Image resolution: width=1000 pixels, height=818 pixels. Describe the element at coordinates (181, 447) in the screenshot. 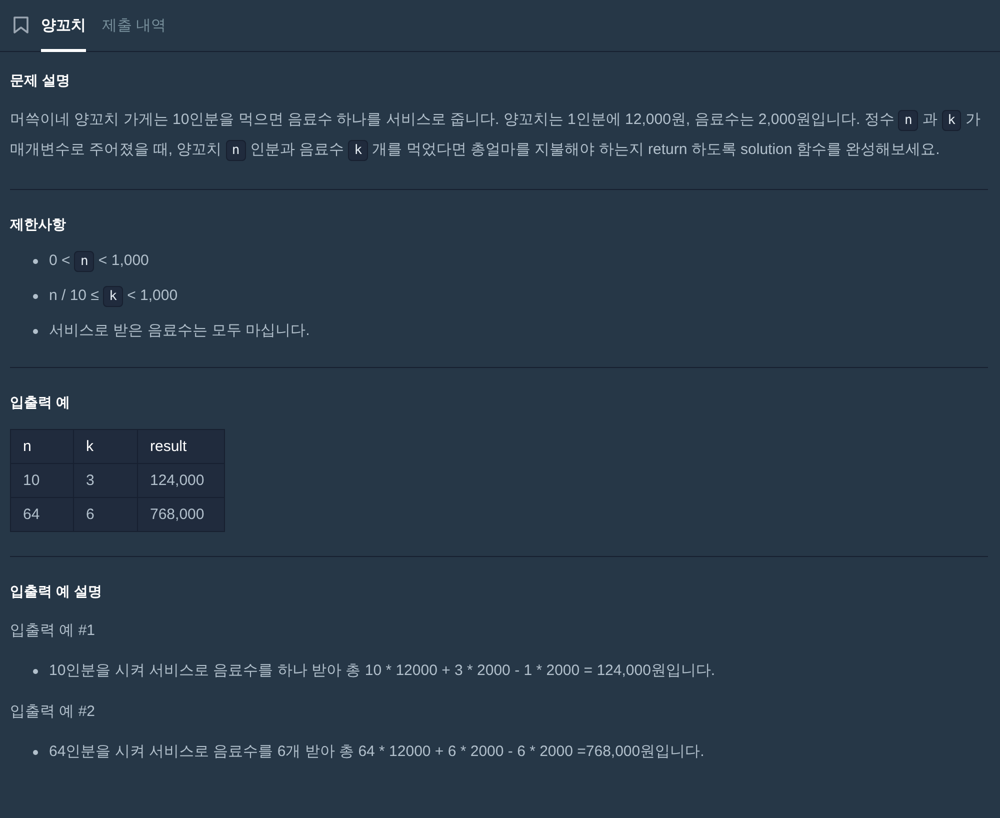

I see `table-header-cell: result` at that location.